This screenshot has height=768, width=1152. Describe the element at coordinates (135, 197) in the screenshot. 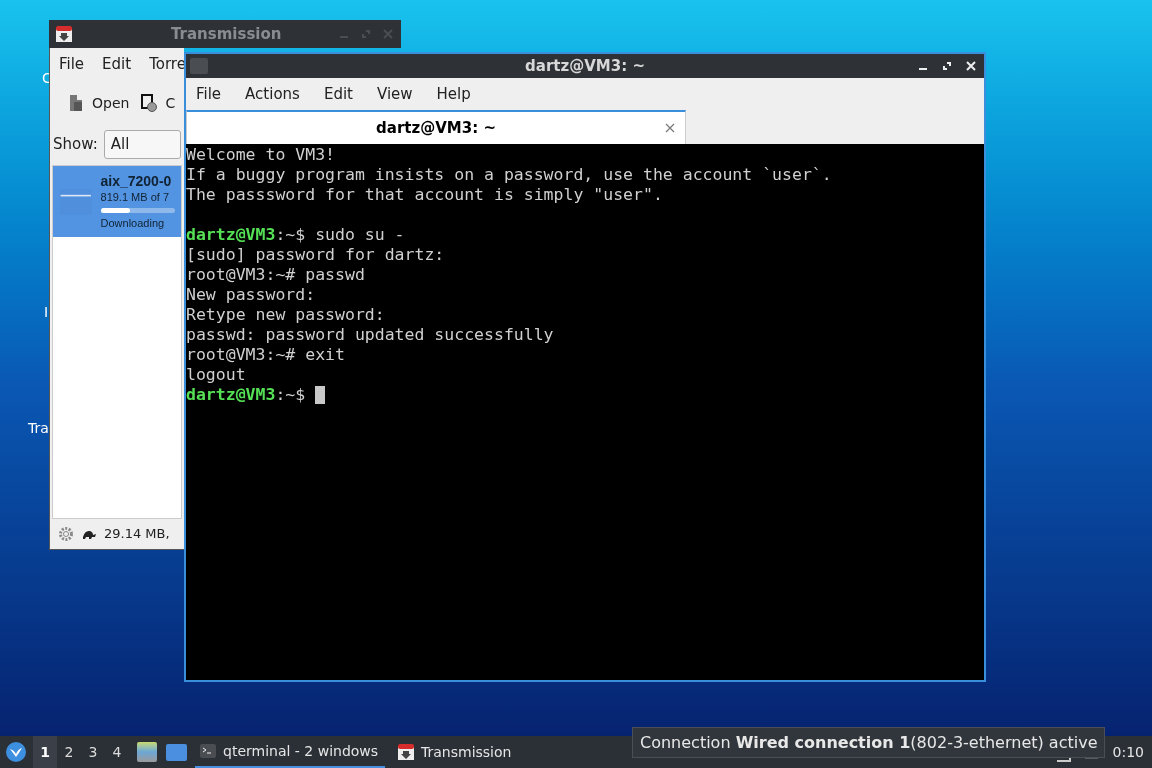

I see `torrent-size: 819.1 MB of 7` at that location.